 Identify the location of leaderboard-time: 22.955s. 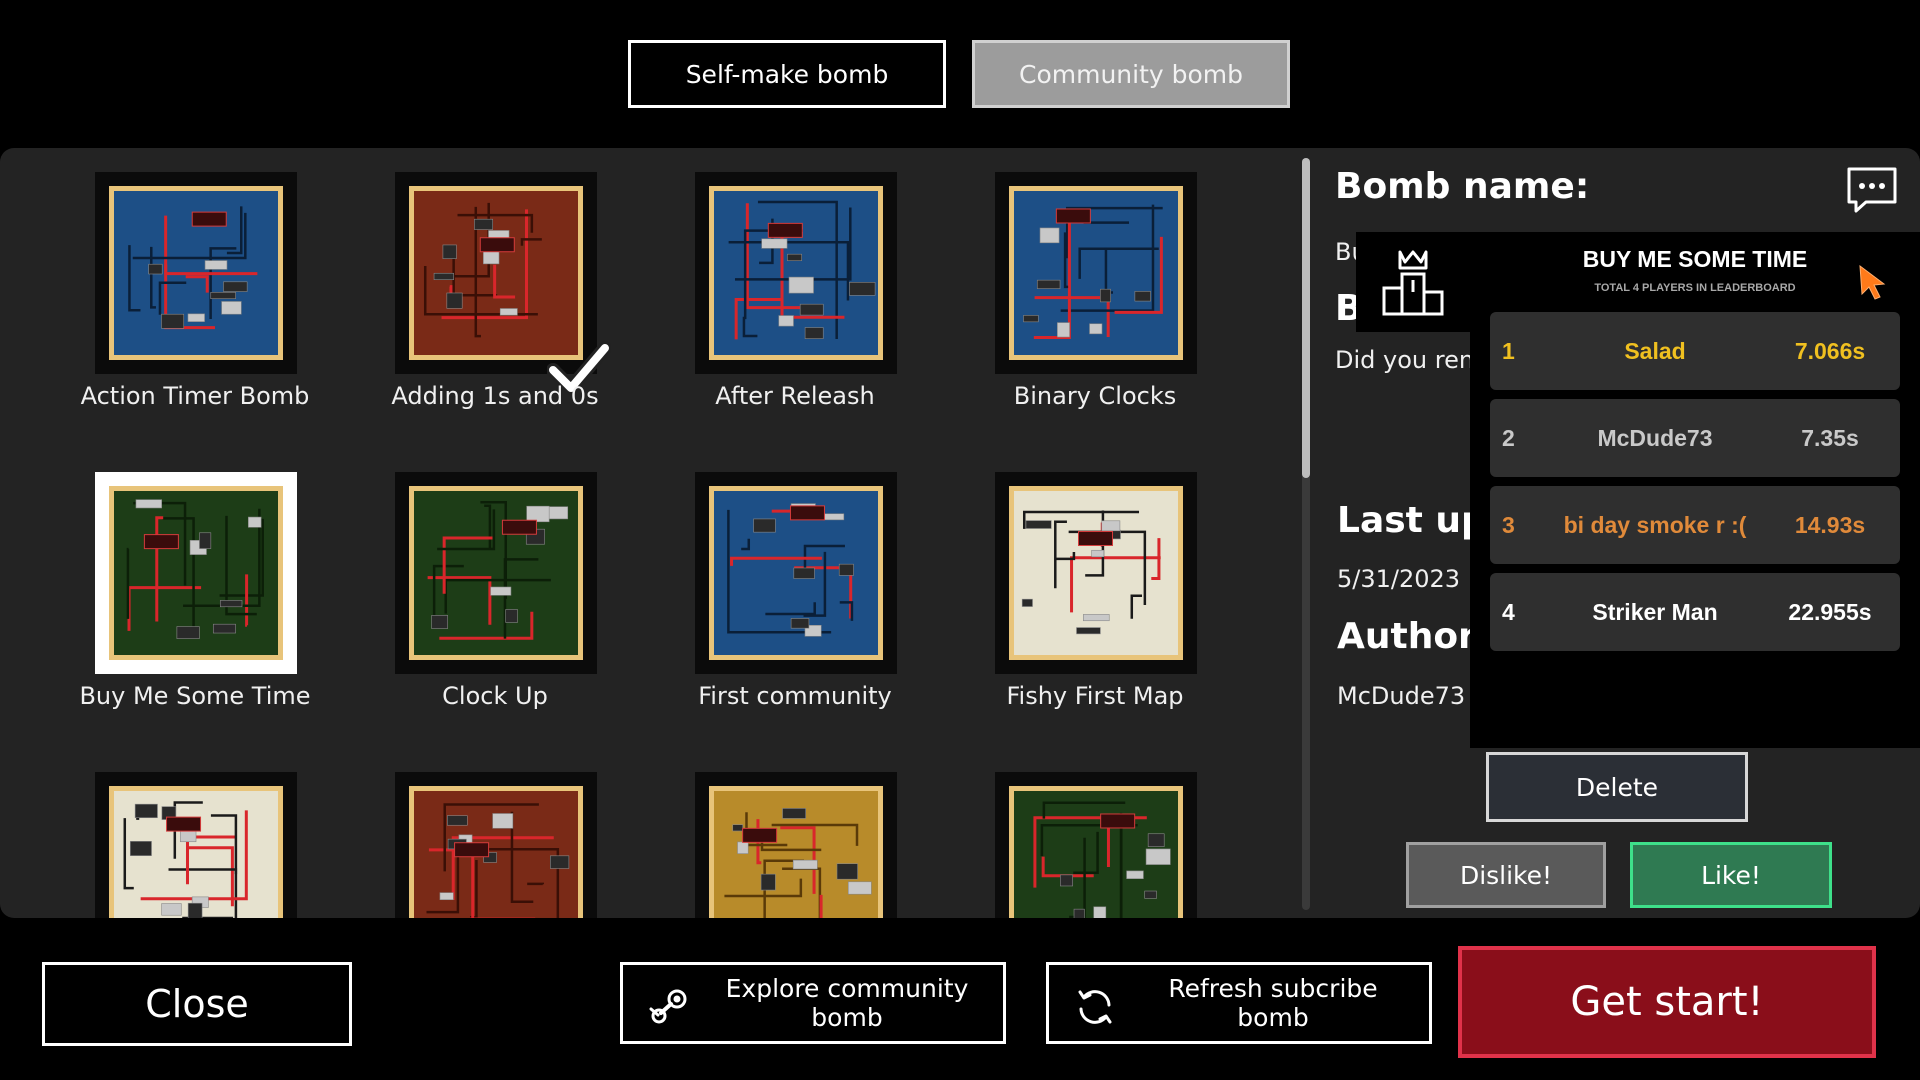
(1830, 612).